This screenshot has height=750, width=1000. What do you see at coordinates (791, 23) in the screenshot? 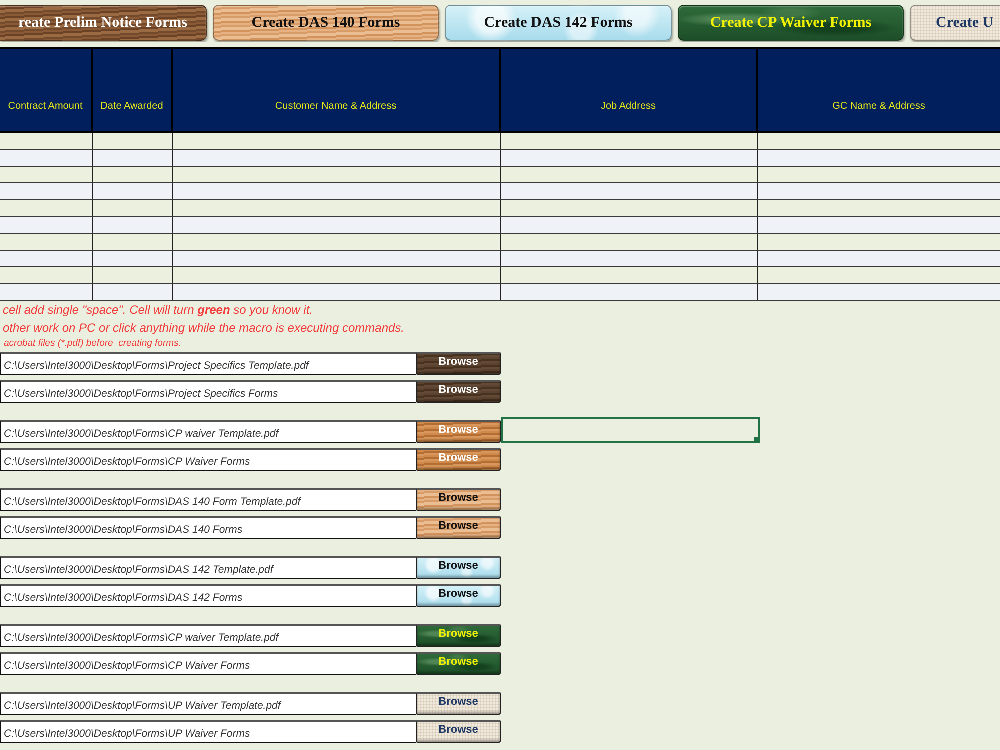
I see `form-button: Create CP Waiver Forms` at bounding box center [791, 23].